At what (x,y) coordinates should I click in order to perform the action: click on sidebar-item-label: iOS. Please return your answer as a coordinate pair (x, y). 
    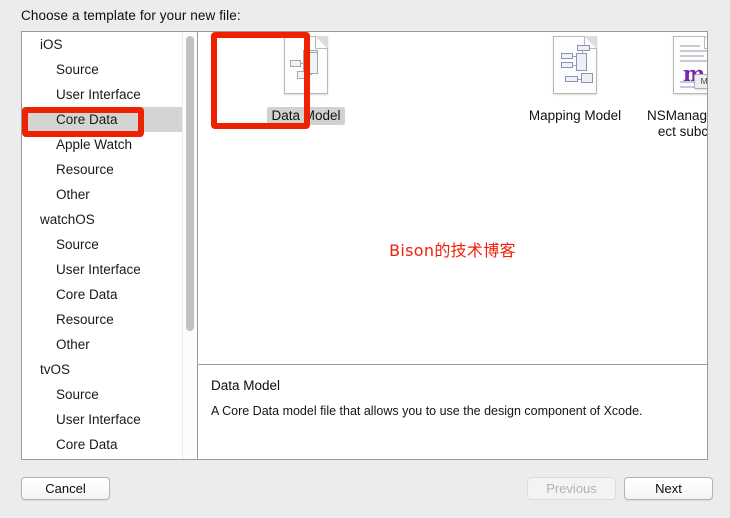
    Looking at the image, I should click on (51, 44).